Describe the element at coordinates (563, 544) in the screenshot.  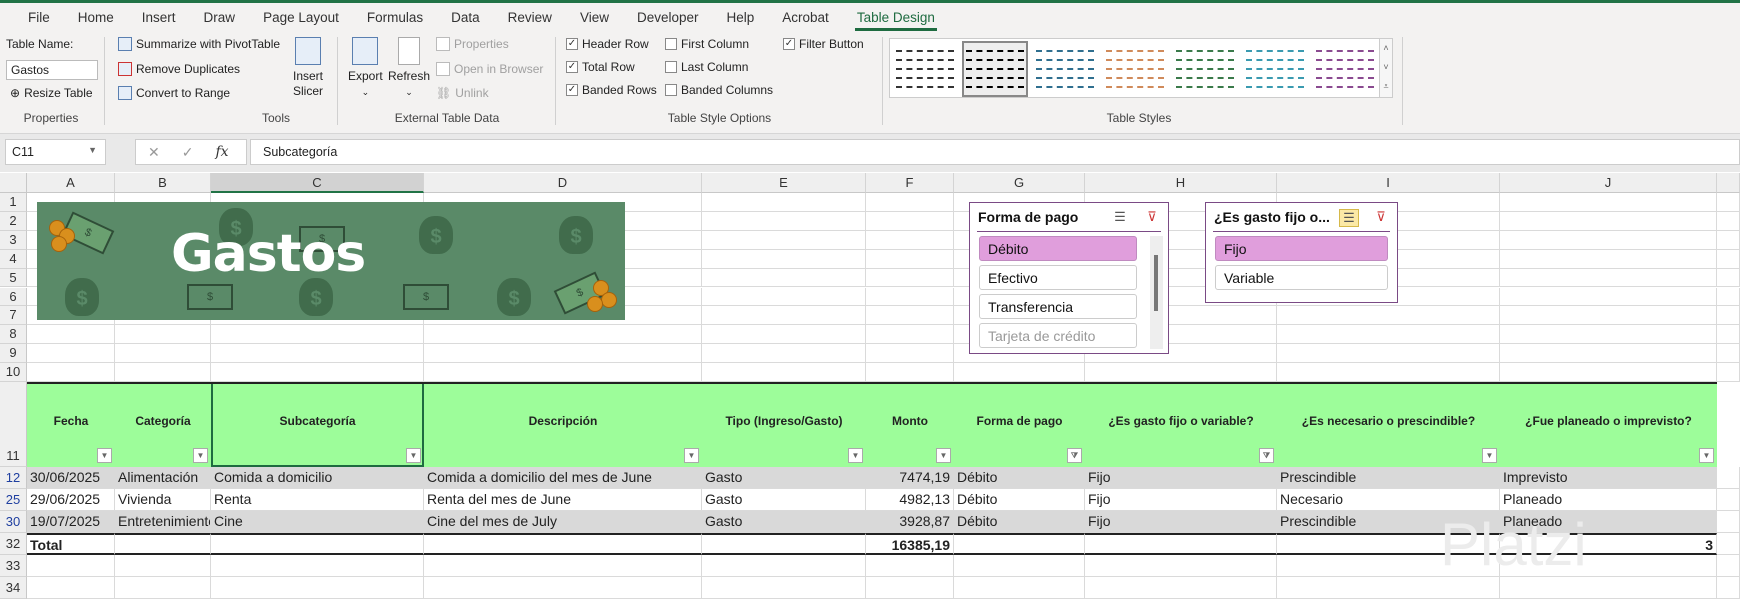
I see `total-cell` at that location.